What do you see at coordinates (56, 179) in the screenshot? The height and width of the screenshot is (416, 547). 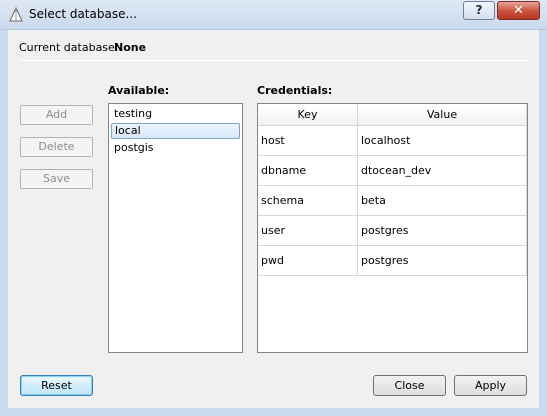 I see `save-button: Save` at bounding box center [56, 179].